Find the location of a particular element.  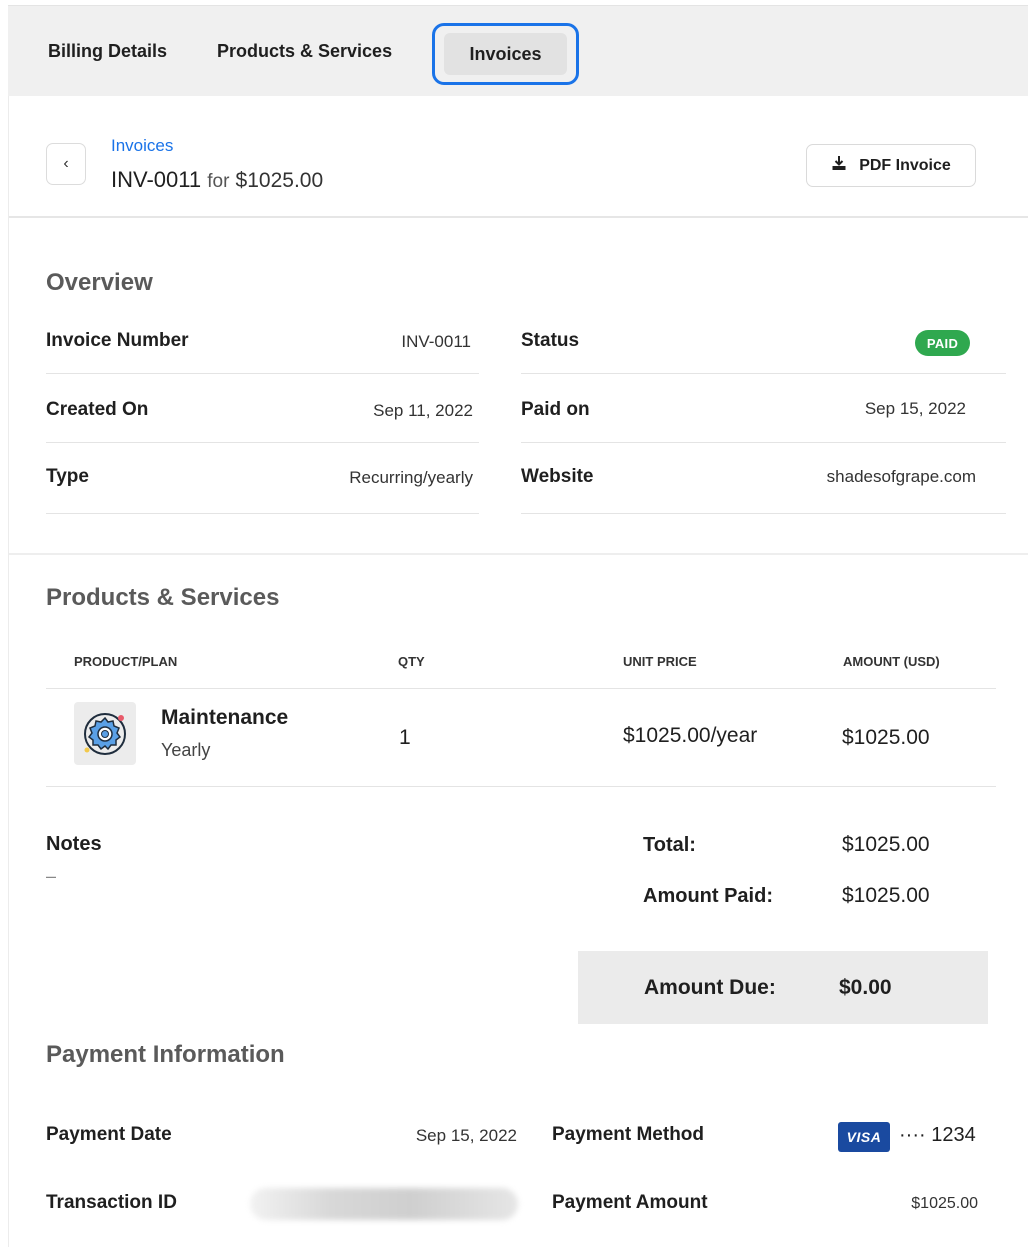

download-icon is located at coordinates (839, 165).